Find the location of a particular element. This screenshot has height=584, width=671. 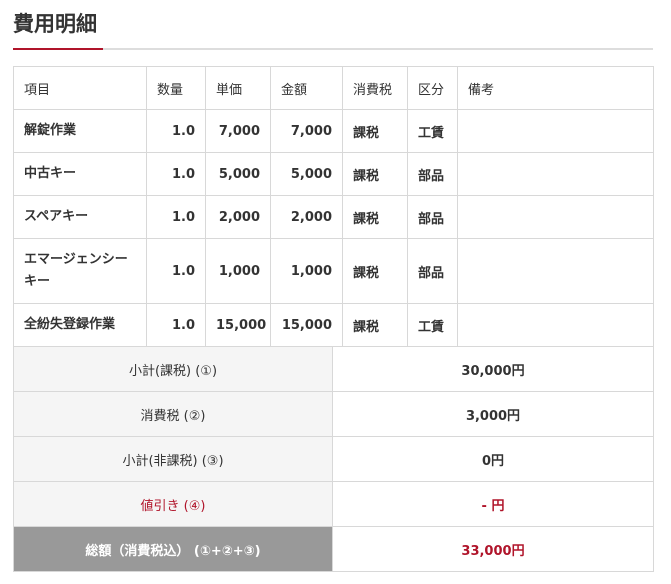

header-quantity: 数量 is located at coordinates (176, 88).